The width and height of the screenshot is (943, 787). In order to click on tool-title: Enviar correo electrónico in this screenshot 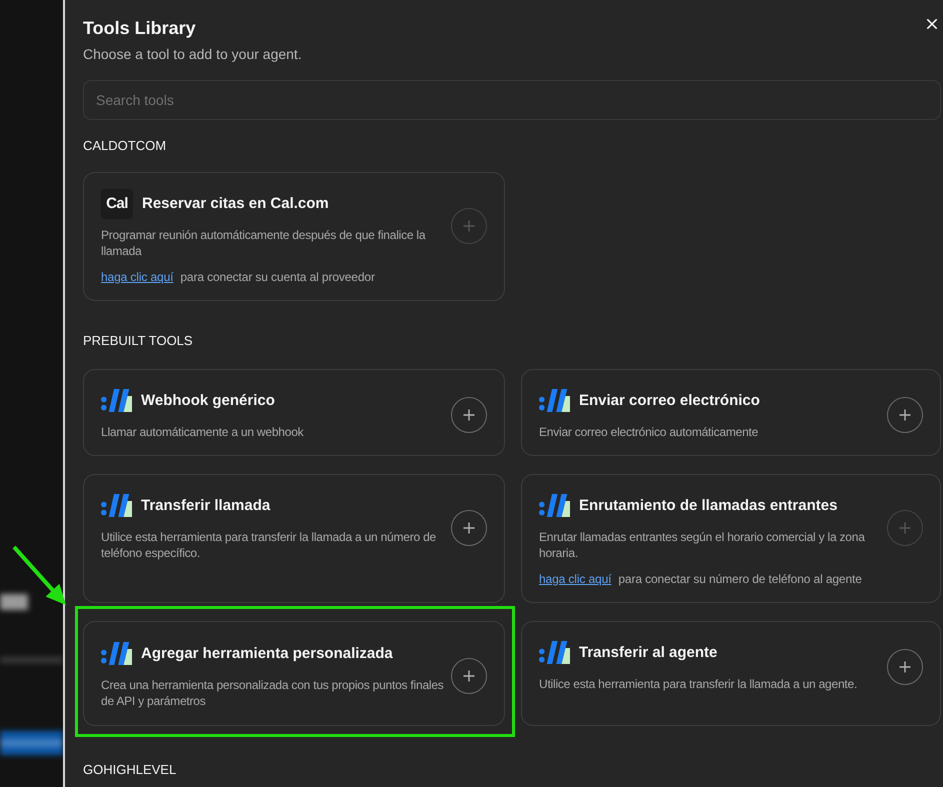, I will do `click(669, 400)`.